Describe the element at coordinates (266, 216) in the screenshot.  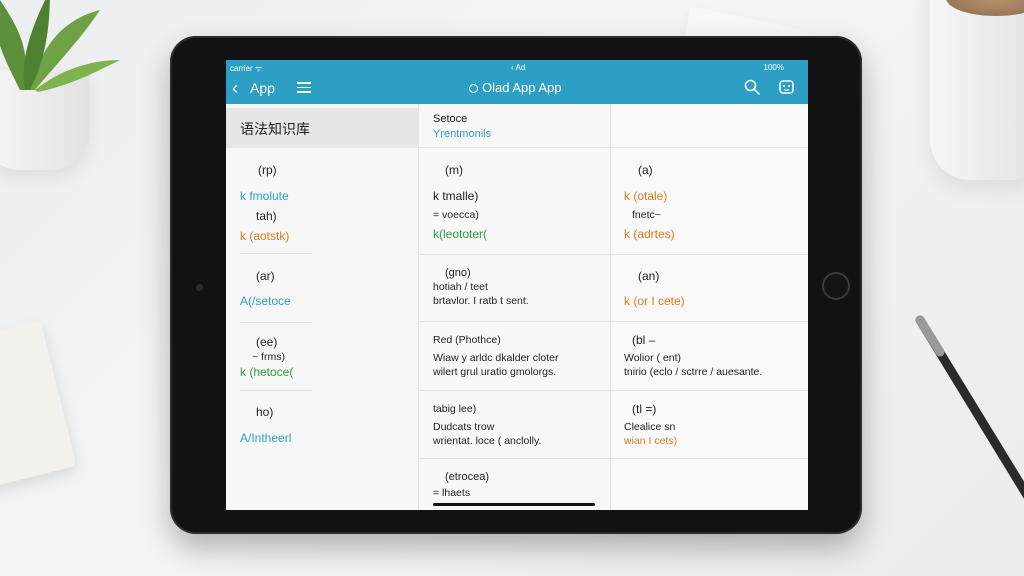
I see `entry-line: tah)` at that location.